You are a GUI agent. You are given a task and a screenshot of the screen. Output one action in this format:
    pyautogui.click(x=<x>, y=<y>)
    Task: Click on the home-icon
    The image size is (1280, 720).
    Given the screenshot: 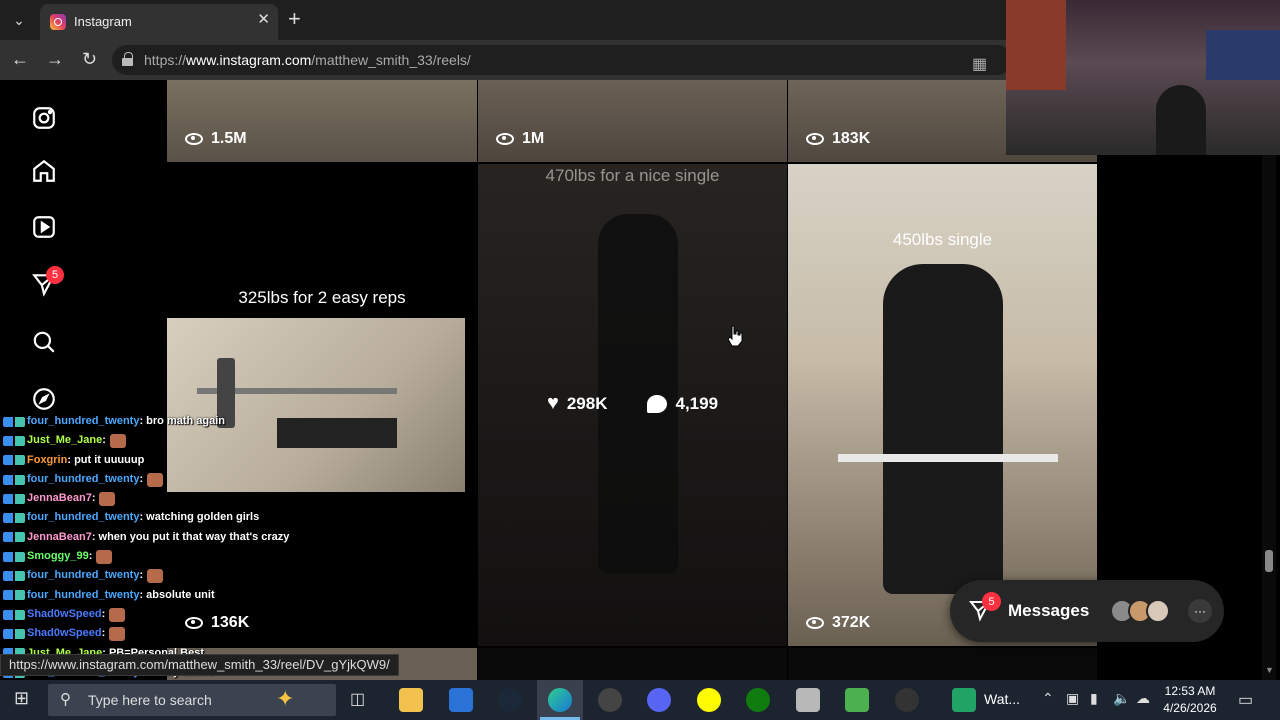 What is the action you would take?
    pyautogui.click(x=44, y=171)
    